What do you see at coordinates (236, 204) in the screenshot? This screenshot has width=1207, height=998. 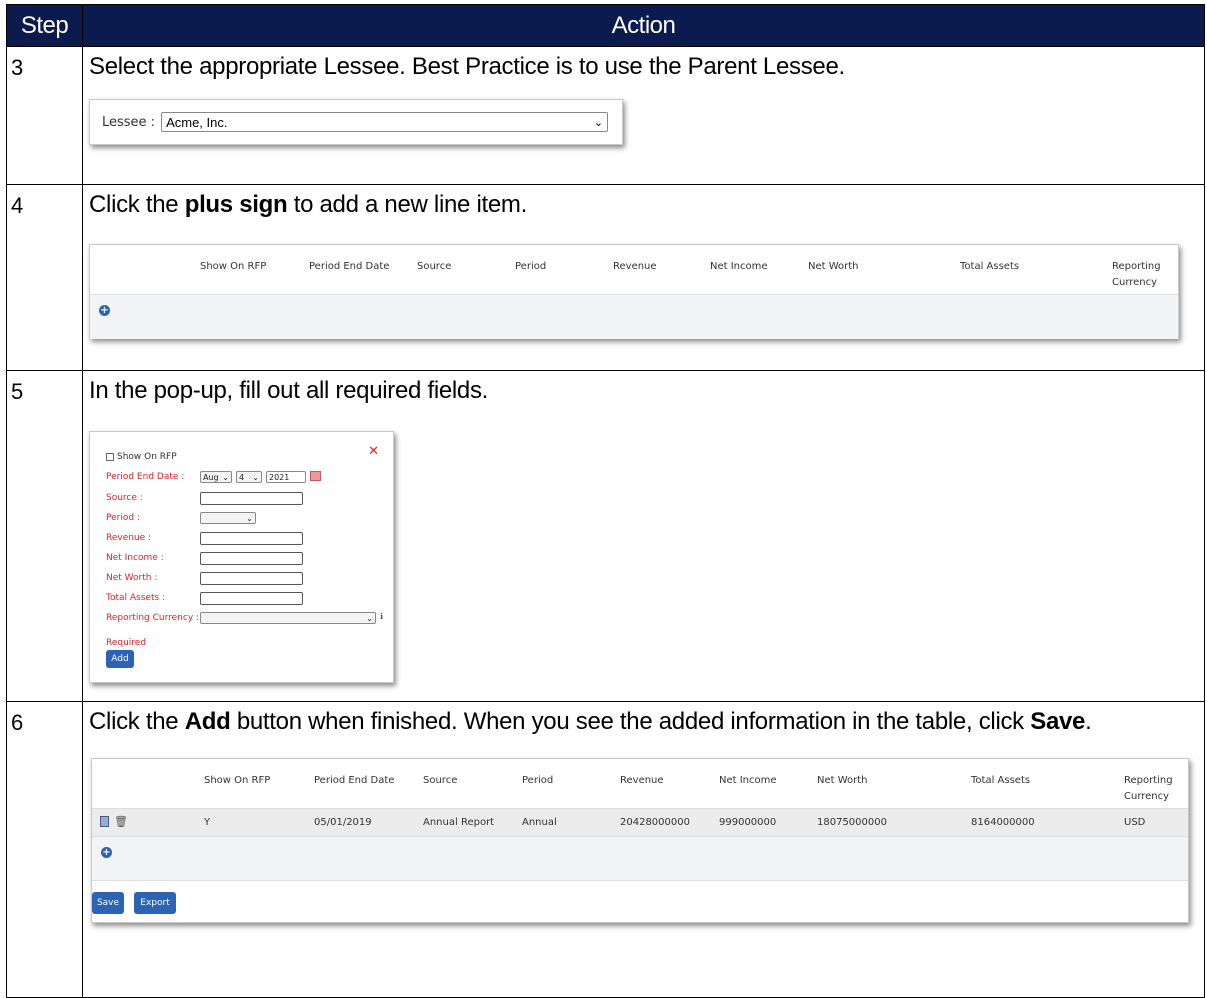 I see `instr-bold: plus sign` at bounding box center [236, 204].